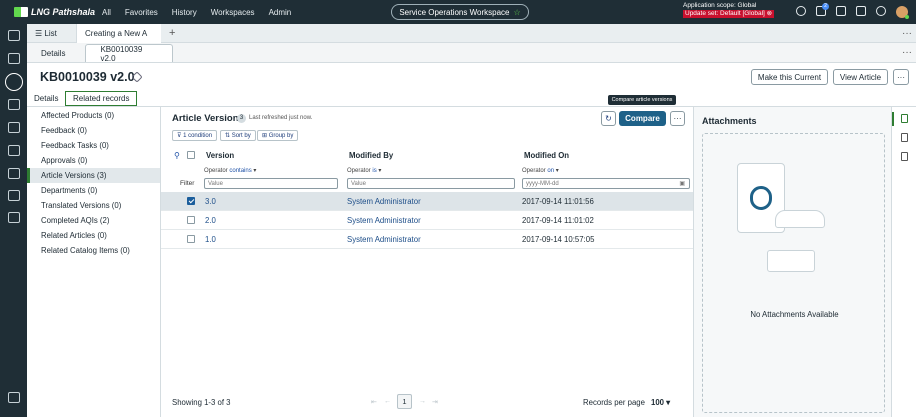 This screenshot has width=916, height=417. Describe the element at coordinates (471, 53) in the screenshot. I see `record-subtabs: Details KB0010039 v2.0 ···` at that location.